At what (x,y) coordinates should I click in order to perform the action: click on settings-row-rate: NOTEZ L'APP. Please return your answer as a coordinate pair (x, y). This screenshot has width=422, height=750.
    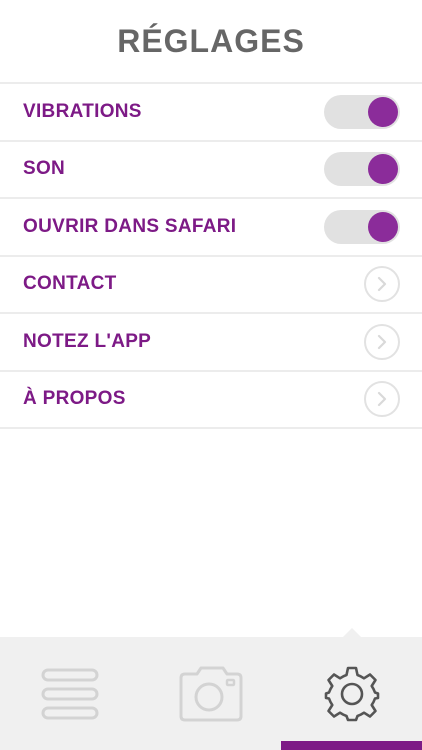
    Looking at the image, I should click on (211, 343).